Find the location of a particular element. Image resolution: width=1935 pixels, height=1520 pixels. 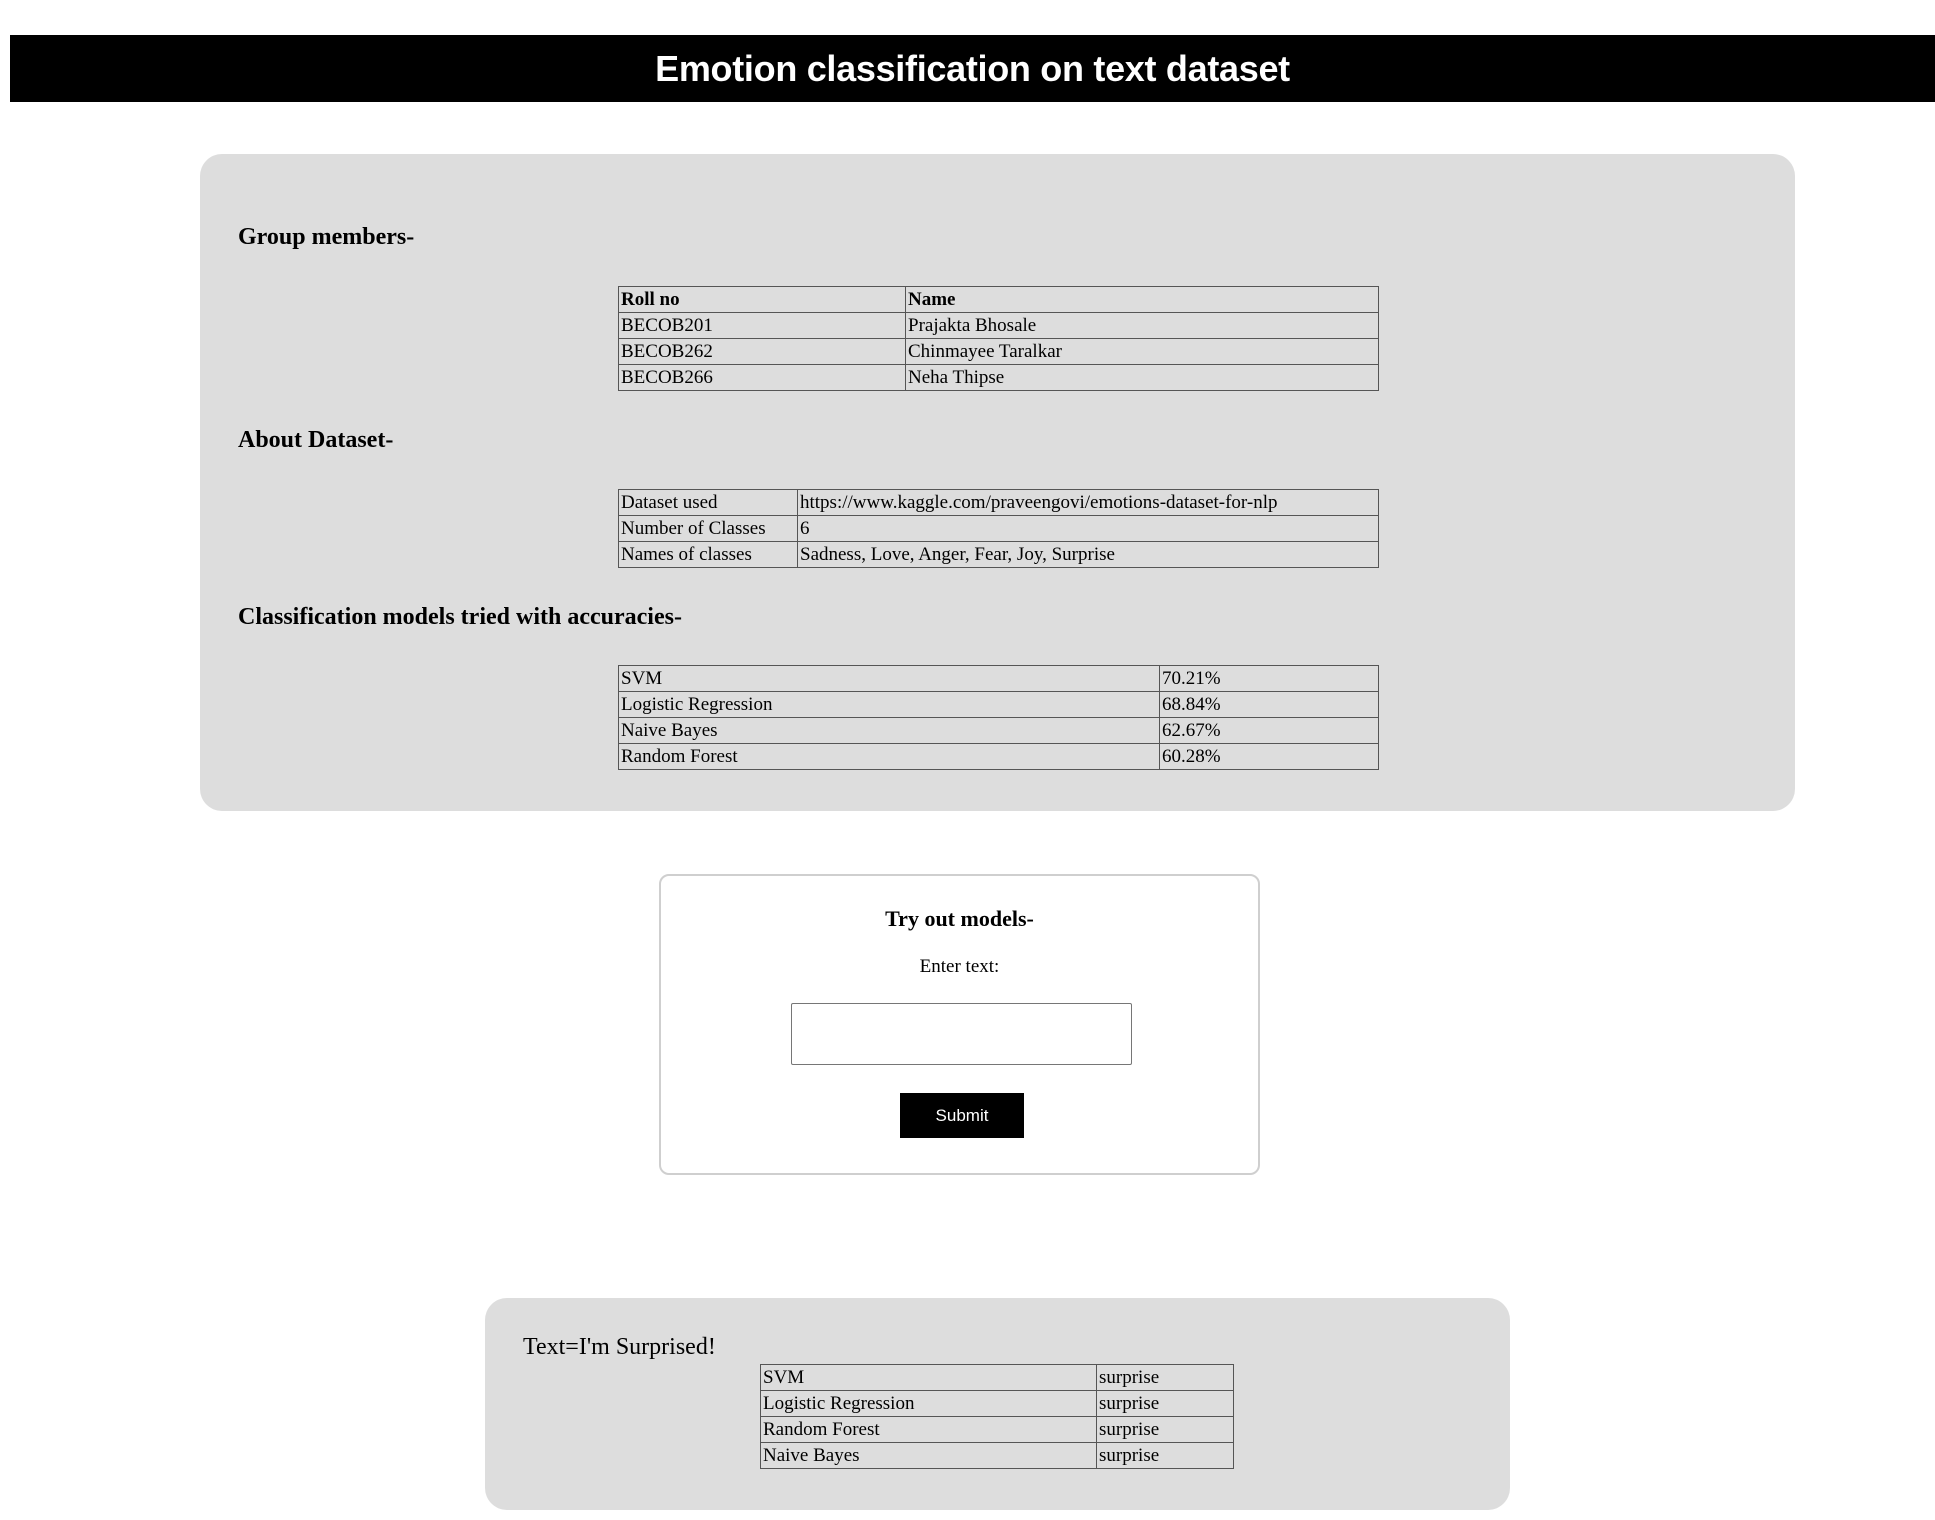

try-models-form: Try out models- Enter text: Submit is located at coordinates (959, 1024).